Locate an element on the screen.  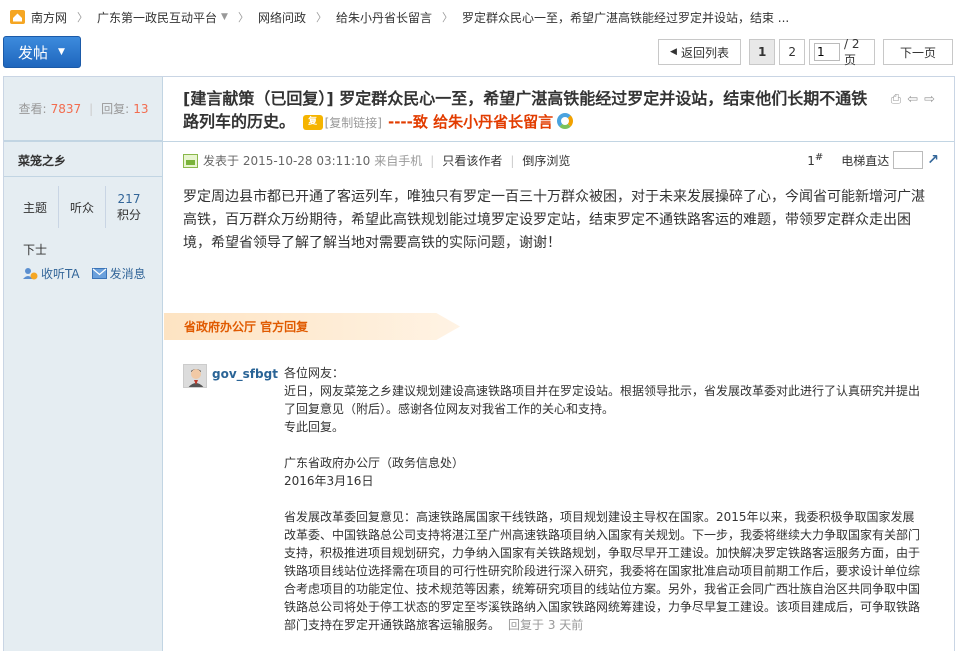
page-total: / 2 页 is located at coordinates (852, 51).